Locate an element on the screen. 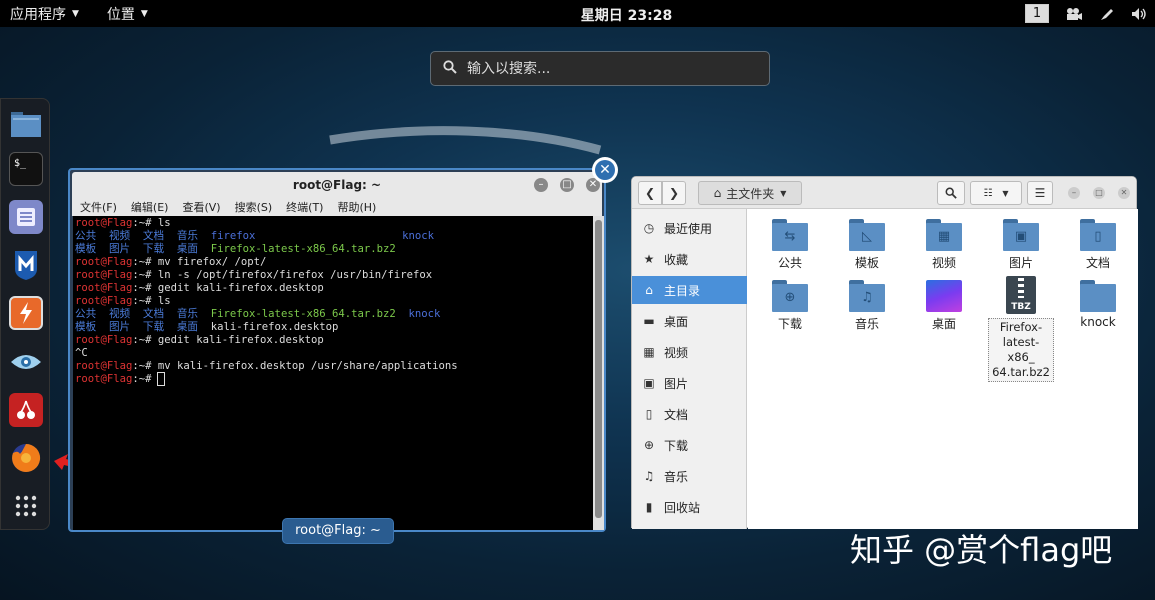 Image resolution: width=1155 pixels, height=600 pixels. file-item: TBZ Firefox-latest-x86_ 64.tar.bz2 is located at coordinates (1021, 329).